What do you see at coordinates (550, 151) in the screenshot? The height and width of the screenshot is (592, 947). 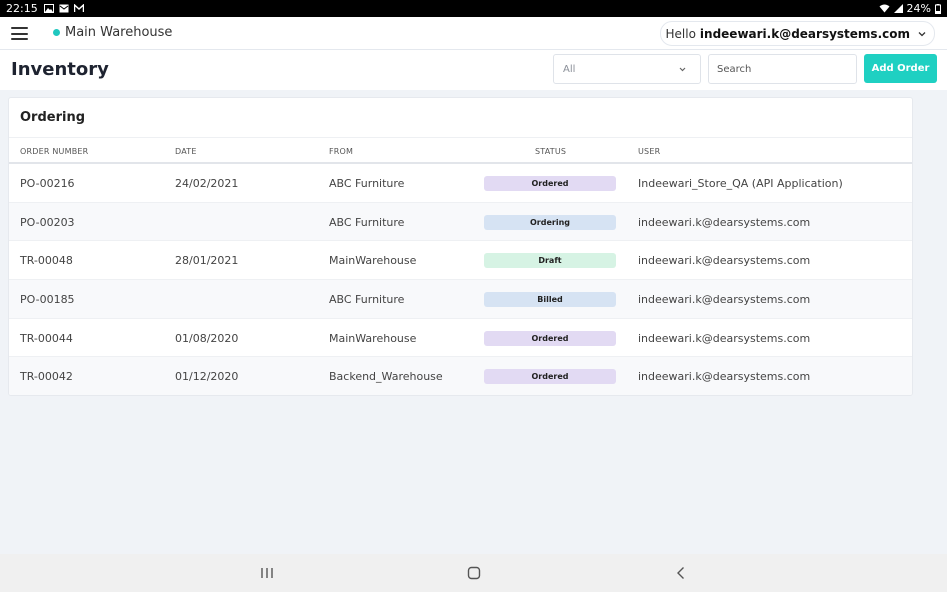 I see `column-header-status: STATUS` at bounding box center [550, 151].